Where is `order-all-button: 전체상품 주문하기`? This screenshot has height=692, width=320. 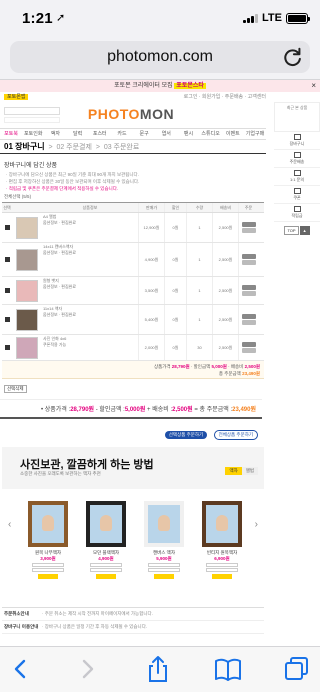
order-all-button: 전체상품 주문하기 is located at coordinates (235, 435).